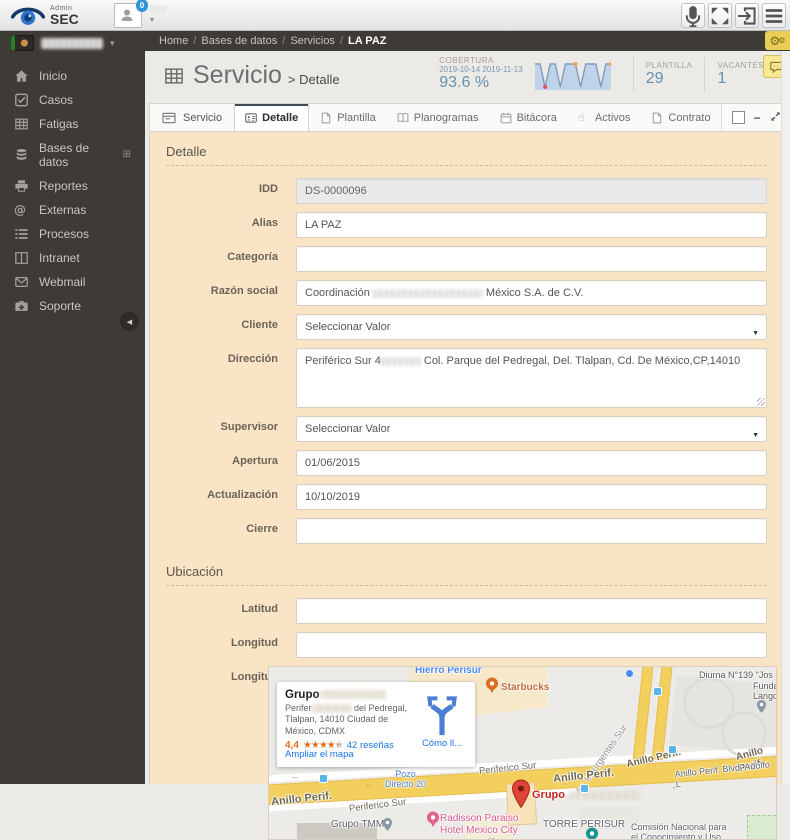 The width and height of the screenshot is (790, 840). What do you see at coordinates (72, 186) in the screenshot?
I see `sidebar-item-reportes: Reportes` at bounding box center [72, 186].